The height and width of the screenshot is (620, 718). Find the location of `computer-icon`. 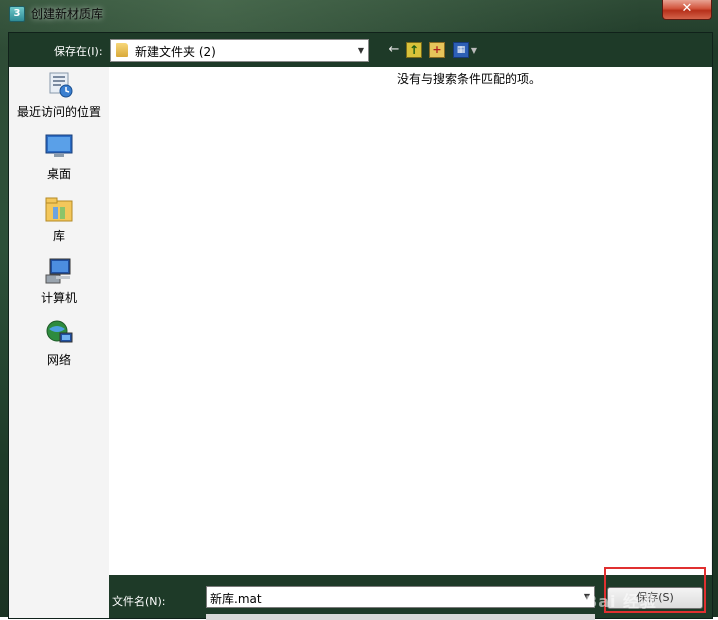

computer-icon is located at coordinates (58, 271).